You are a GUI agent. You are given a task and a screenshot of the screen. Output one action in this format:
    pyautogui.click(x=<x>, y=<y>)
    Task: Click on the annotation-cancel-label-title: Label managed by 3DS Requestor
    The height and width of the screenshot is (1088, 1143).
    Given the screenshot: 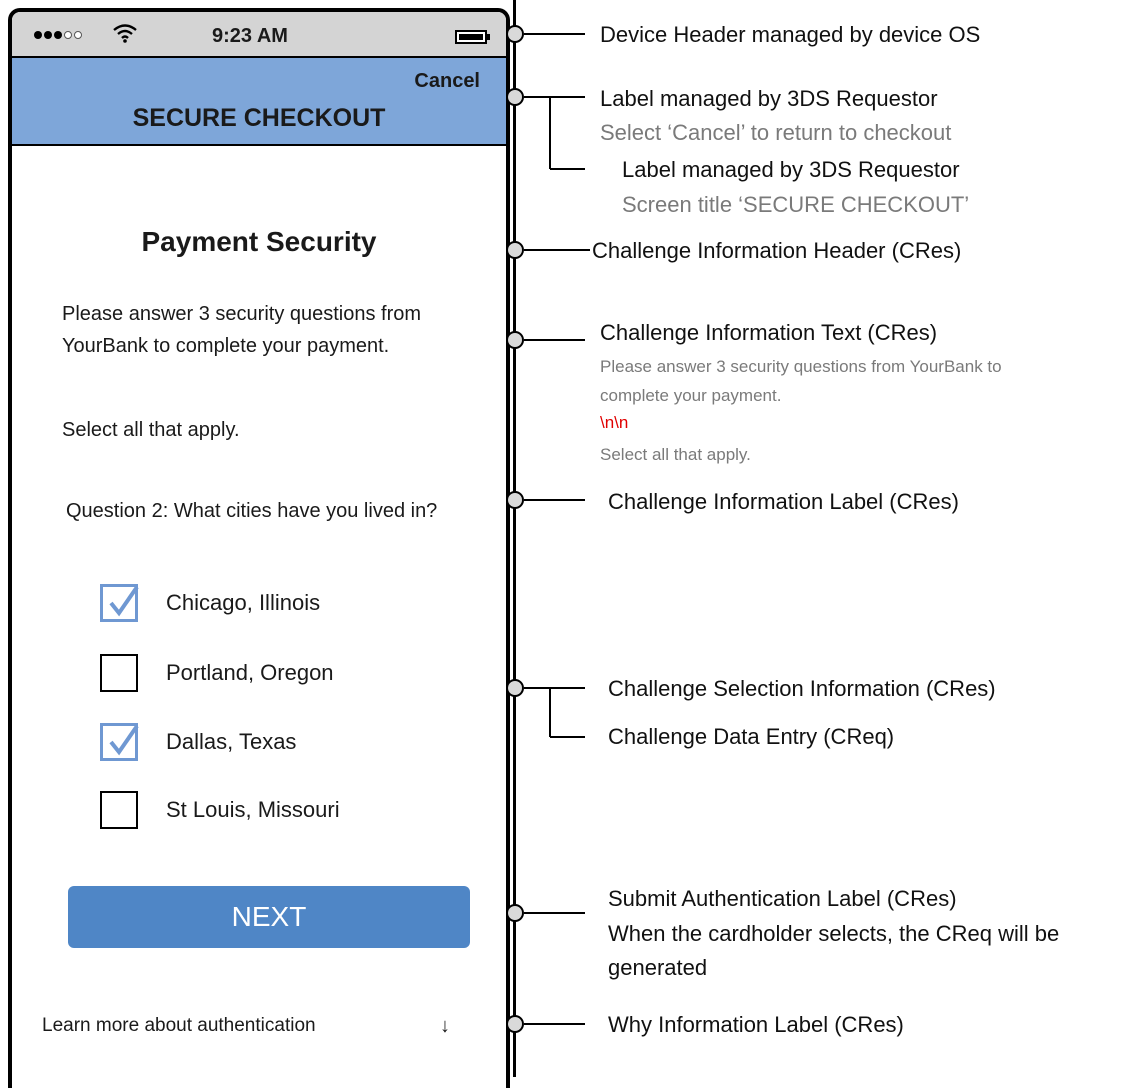 What is the action you would take?
    pyautogui.click(x=769, y=98)
    